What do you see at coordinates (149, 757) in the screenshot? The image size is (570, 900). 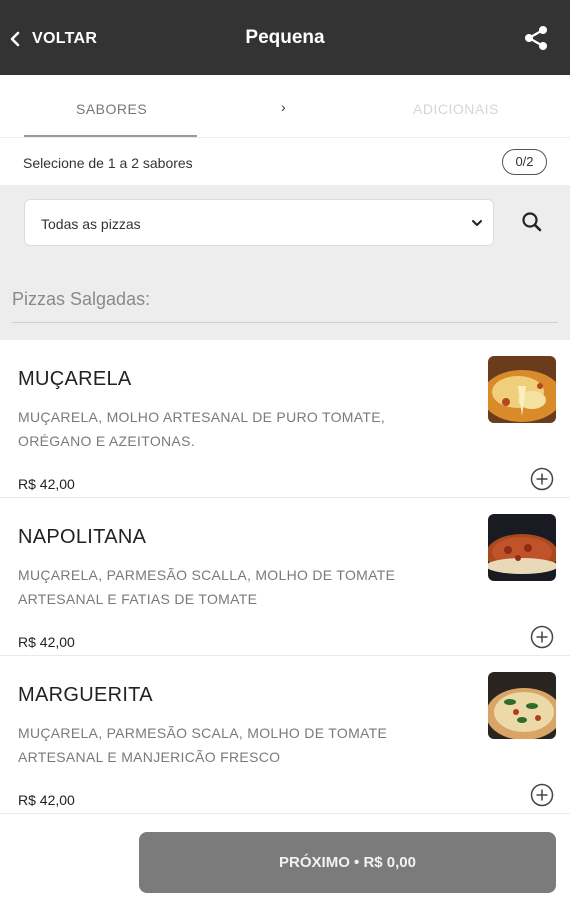 I see `item-description-line: ARTESANAL E MANJERICÃO FRESCO` at bounding box center [149, 757].